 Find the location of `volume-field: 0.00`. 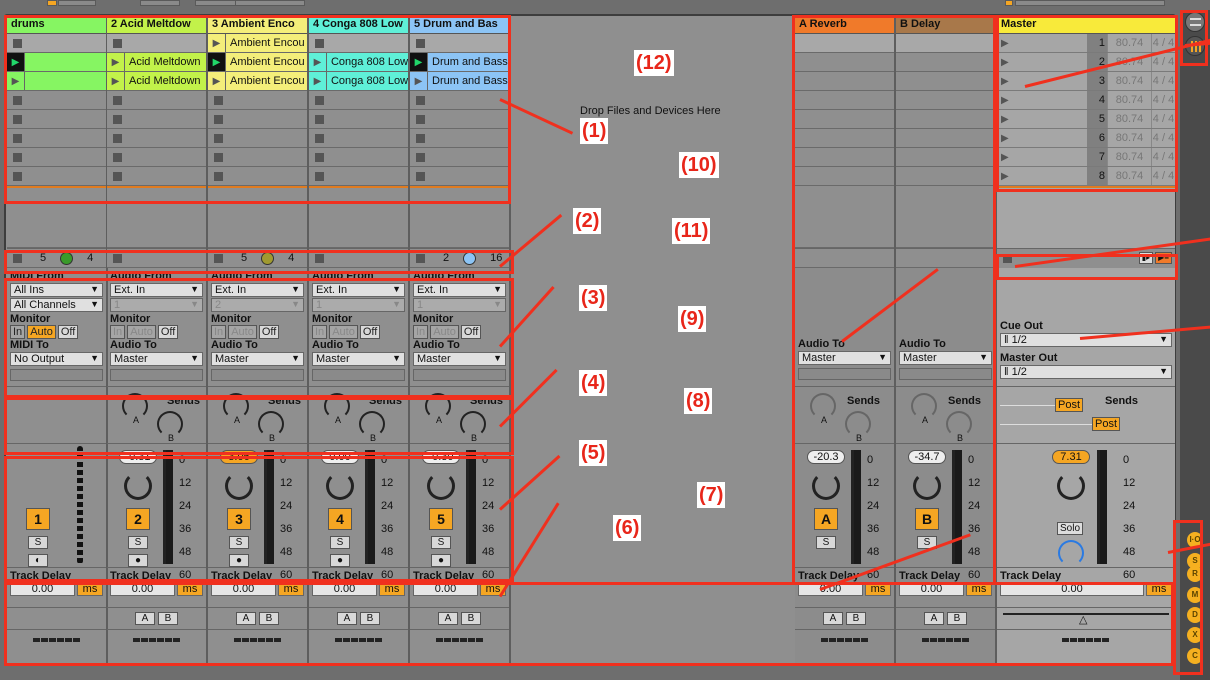

volume-field: 0.00 is located at coordinates (340, 457).